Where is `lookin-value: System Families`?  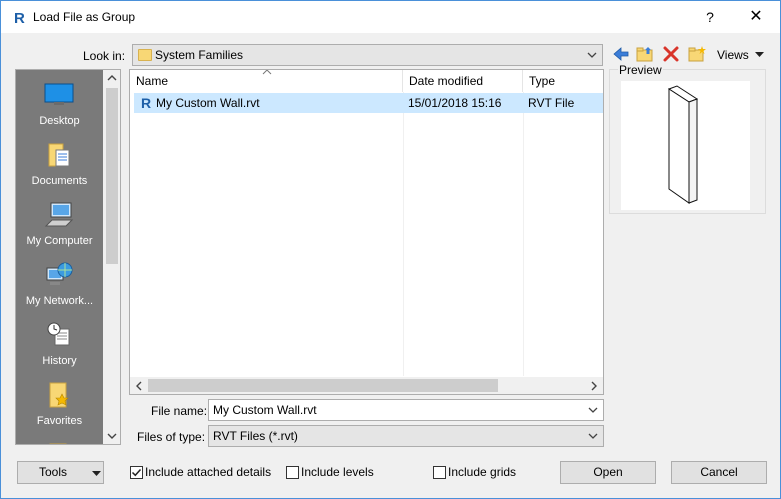 lookin-value: System Families is located at coordinates (199, 55).